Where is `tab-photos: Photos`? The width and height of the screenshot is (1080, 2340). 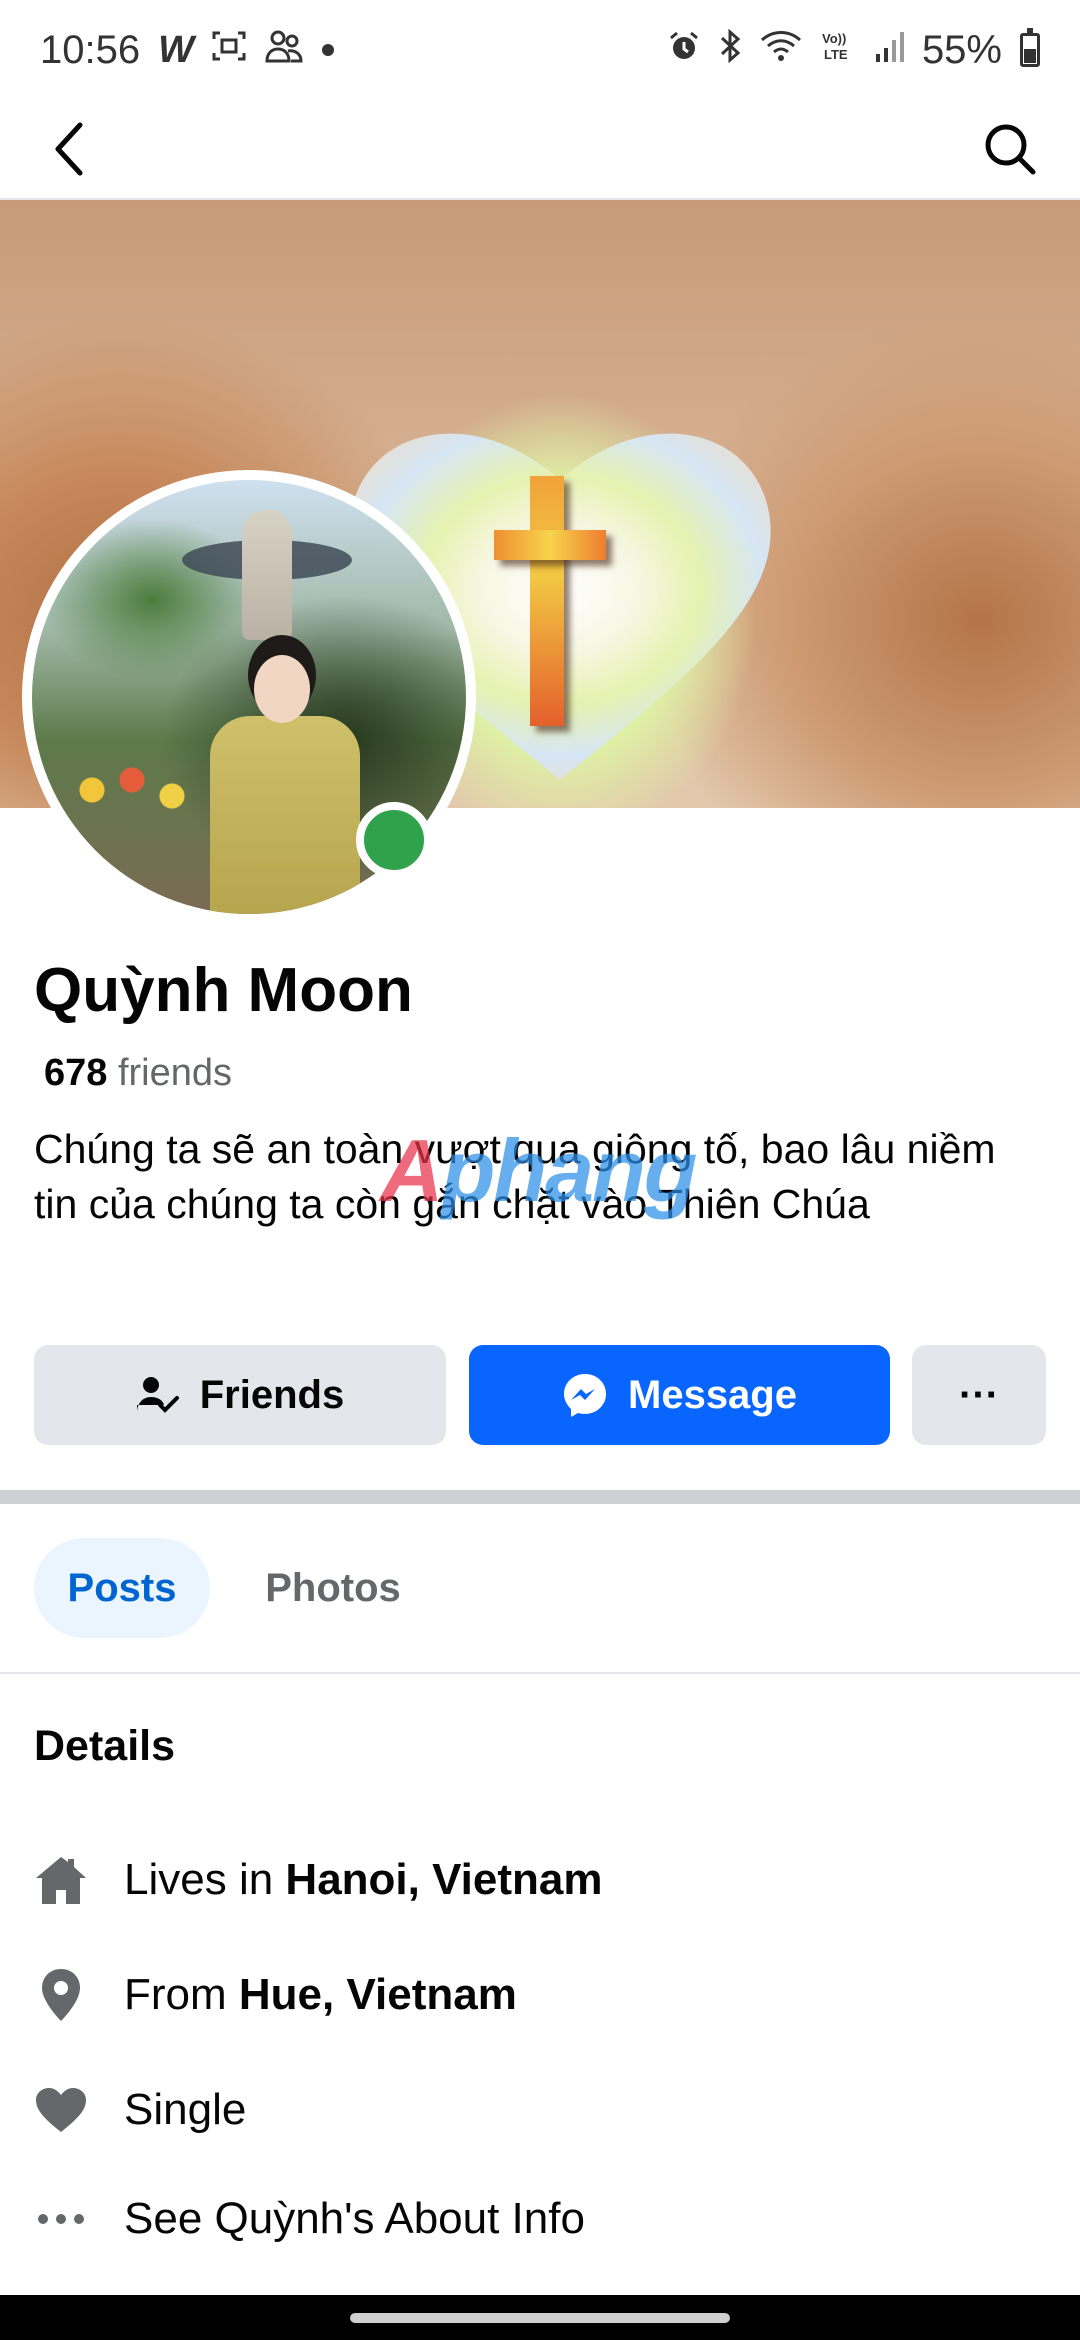 tab-photos: Photos is located at coordinates (333, 1588).